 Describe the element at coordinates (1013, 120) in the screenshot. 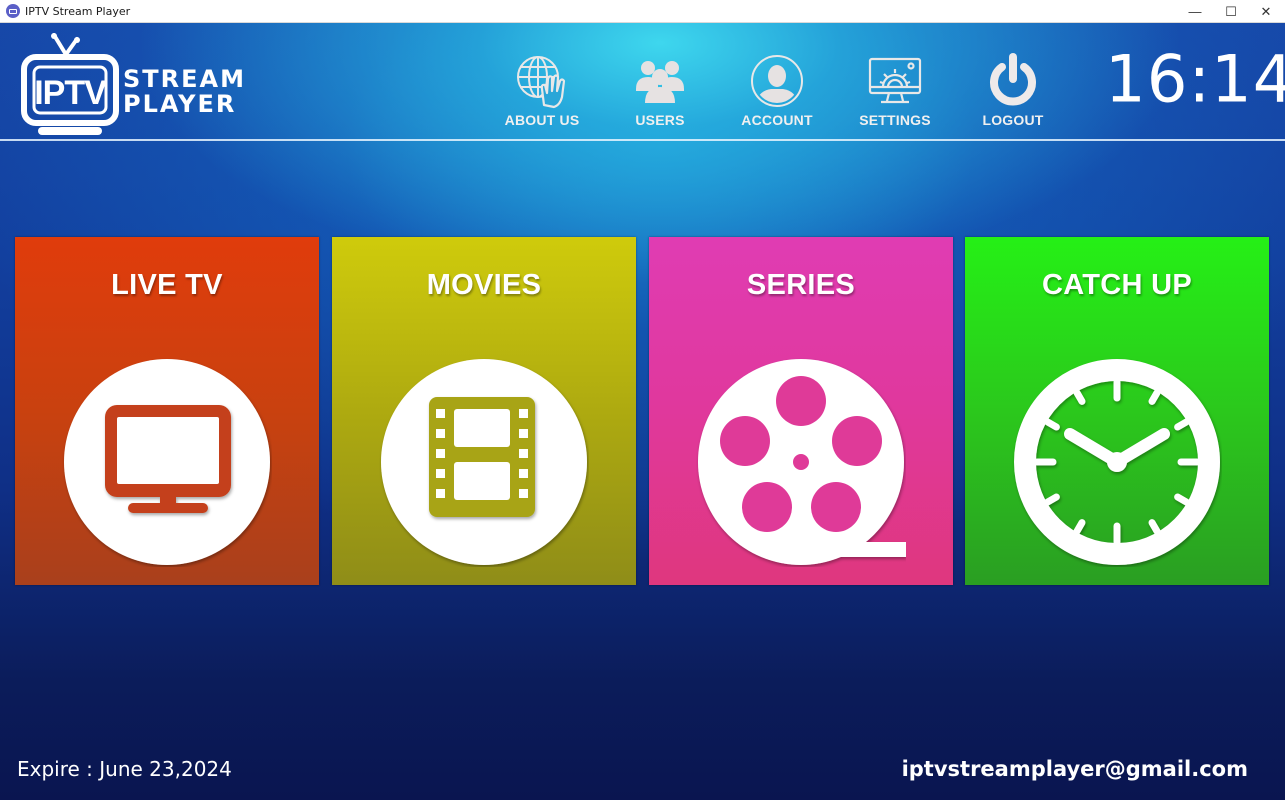

I see `nav-logout-label: LOGOUT` at that location.